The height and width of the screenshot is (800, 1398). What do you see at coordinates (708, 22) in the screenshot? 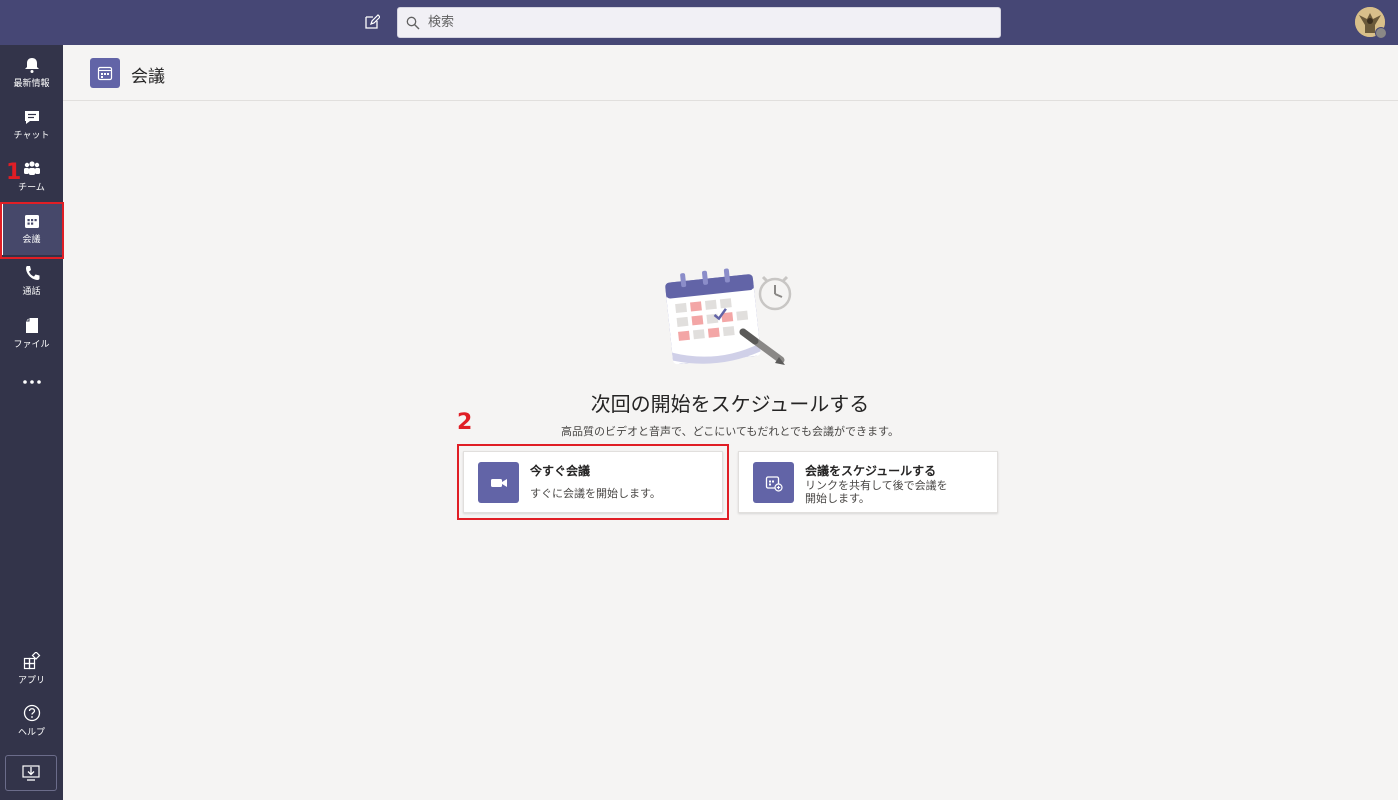
I see `search-input` at bounding box center [708, 22].